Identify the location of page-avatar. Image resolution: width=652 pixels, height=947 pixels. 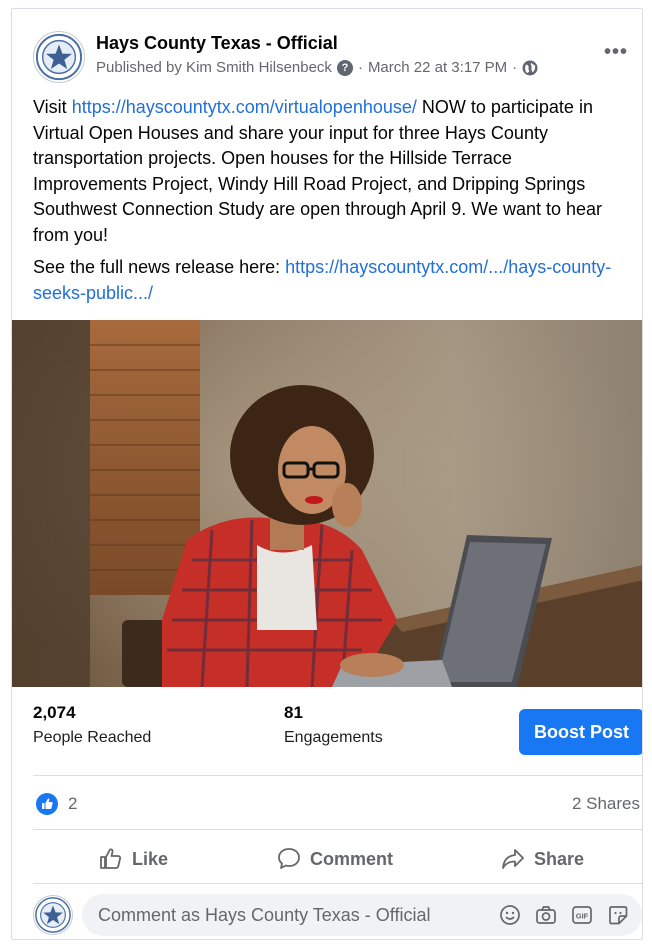
(59, 57).